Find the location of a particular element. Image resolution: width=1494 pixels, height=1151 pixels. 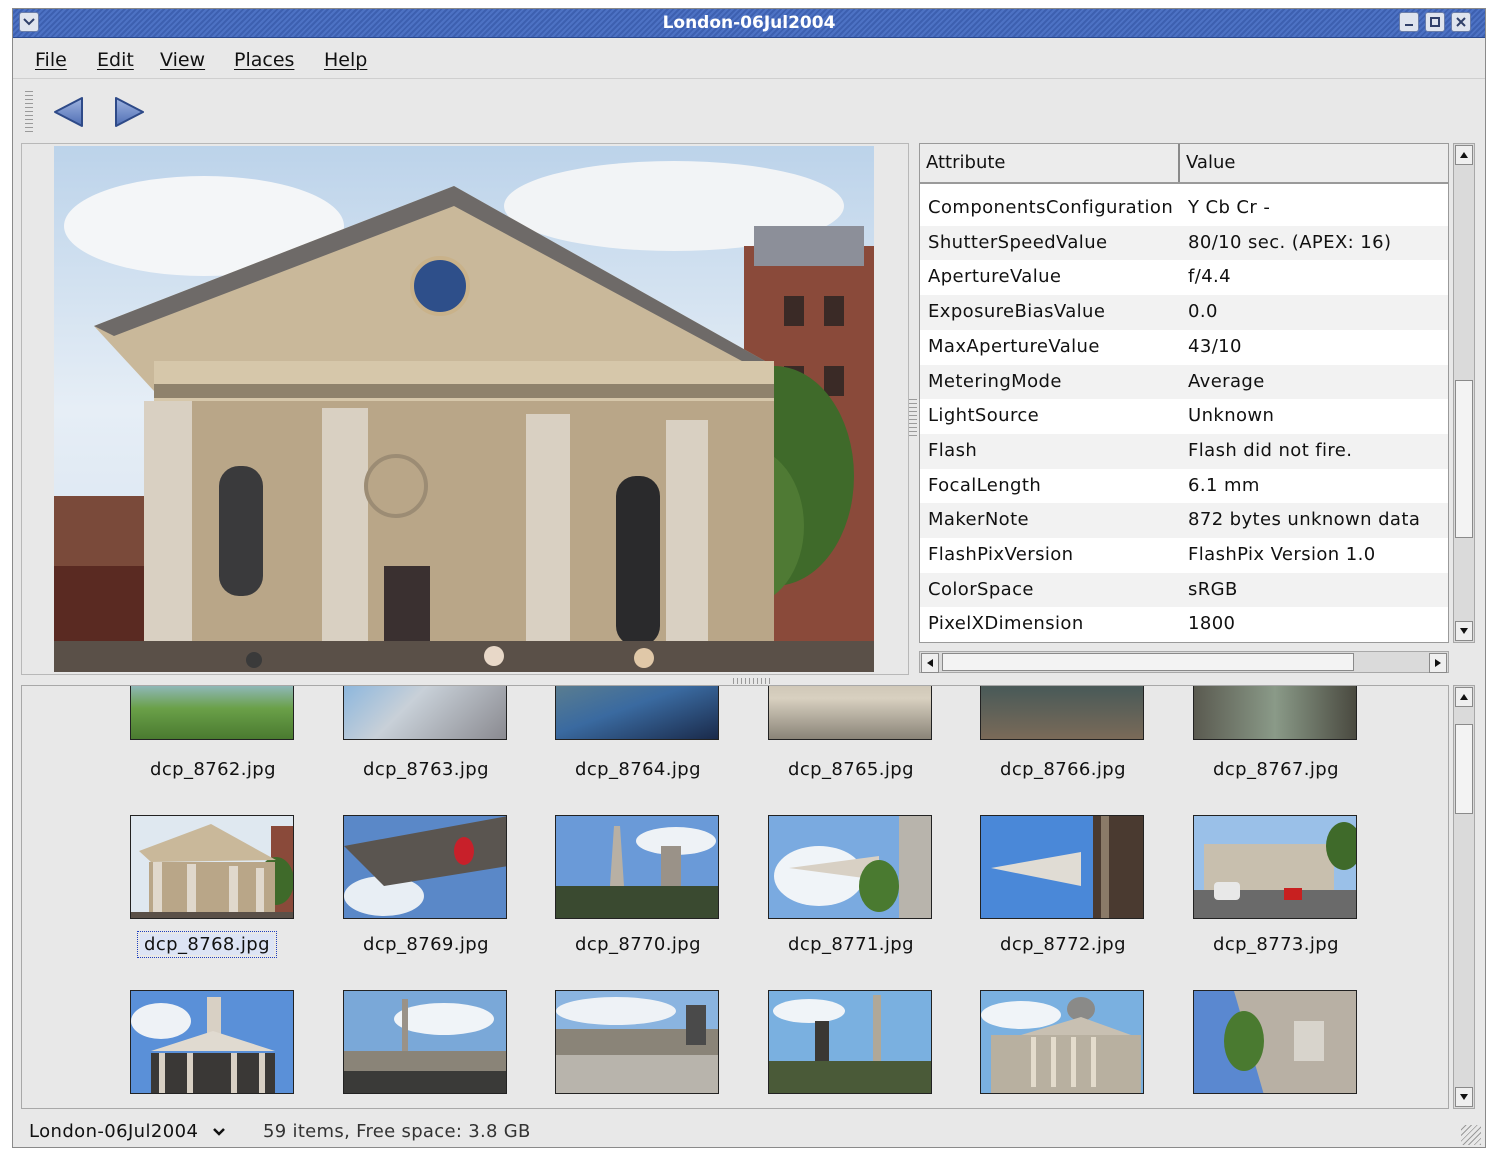

thumbnail-item: dcp_8773.jpg is located at coordinates (1271, 891).